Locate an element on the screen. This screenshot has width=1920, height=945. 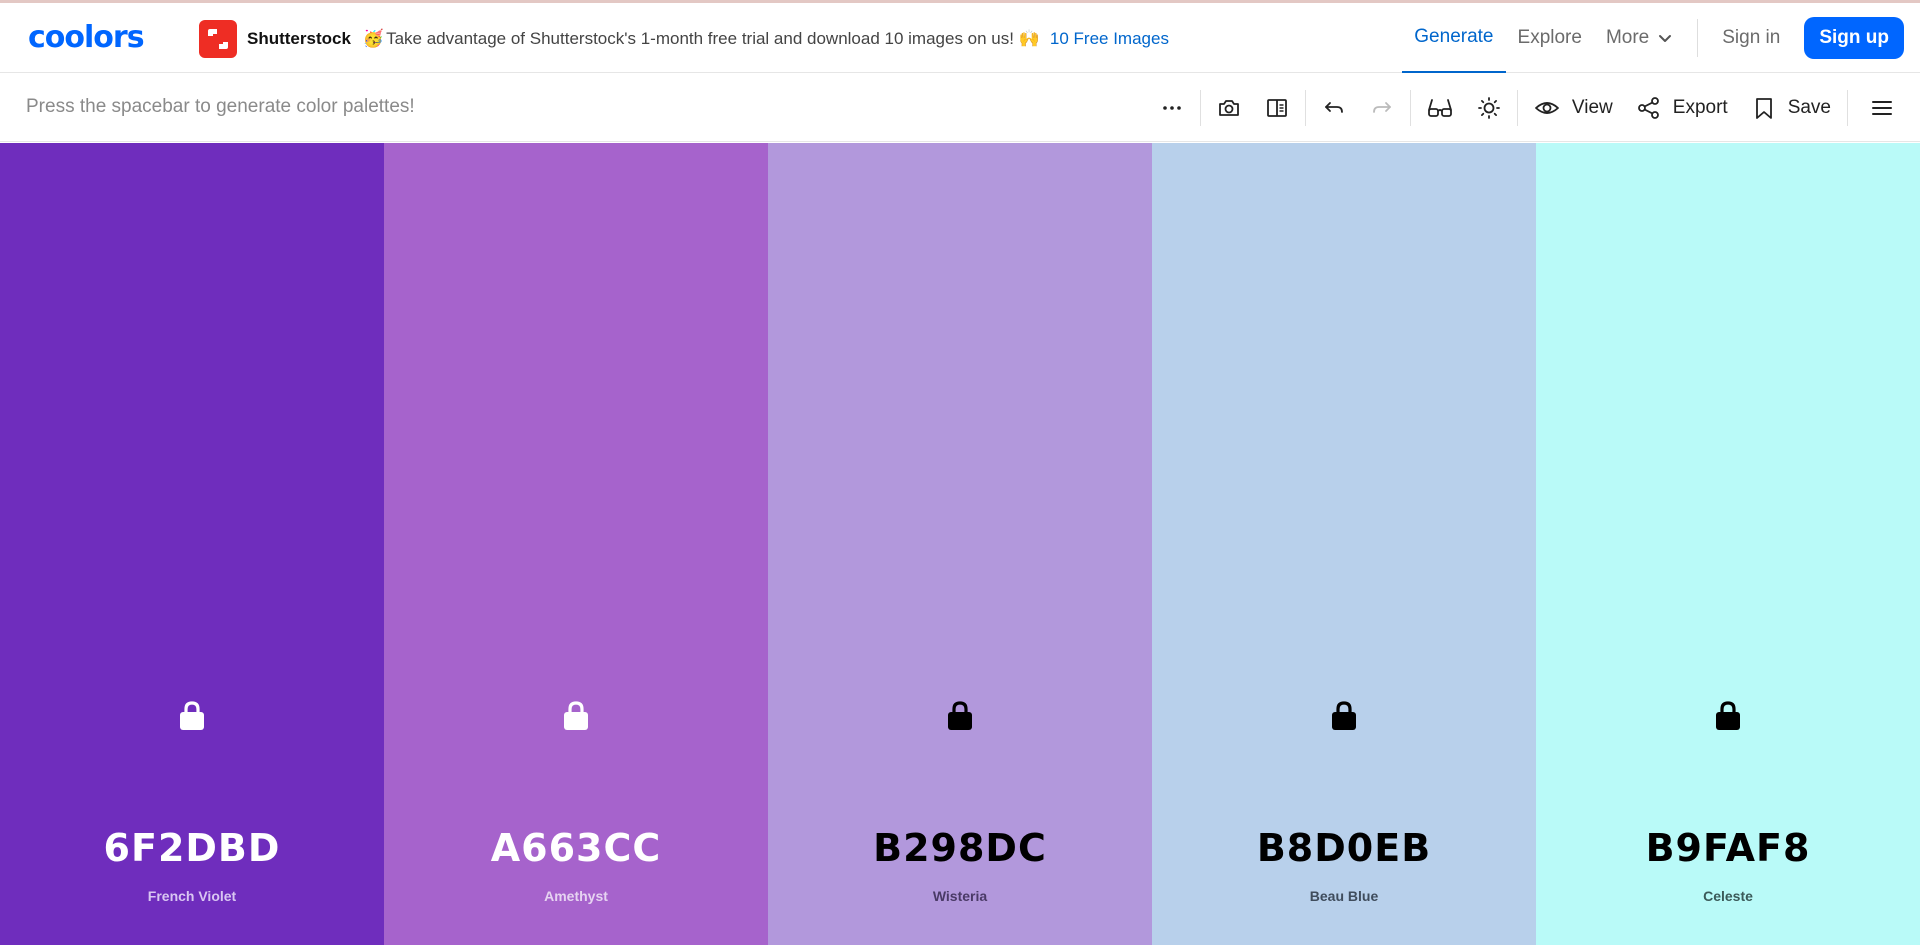
hex-code: A663CC is located at coordinates (576, 848).